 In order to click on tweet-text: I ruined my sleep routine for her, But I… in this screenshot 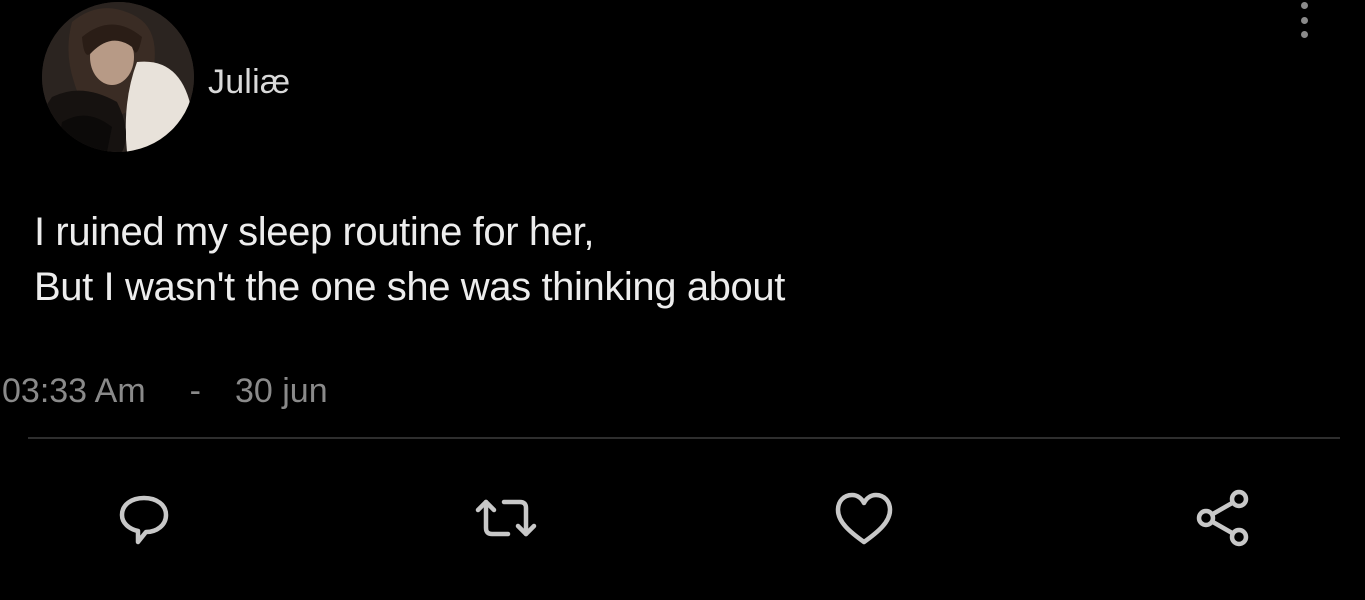, I will do `click(409, 260)`.